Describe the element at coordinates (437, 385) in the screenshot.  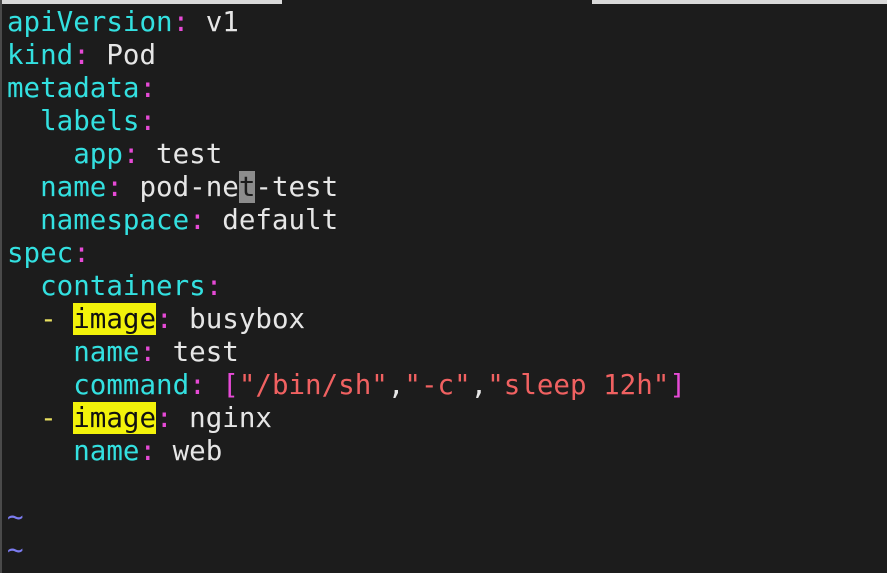
I see `yaml-string: "-c"` at that location.